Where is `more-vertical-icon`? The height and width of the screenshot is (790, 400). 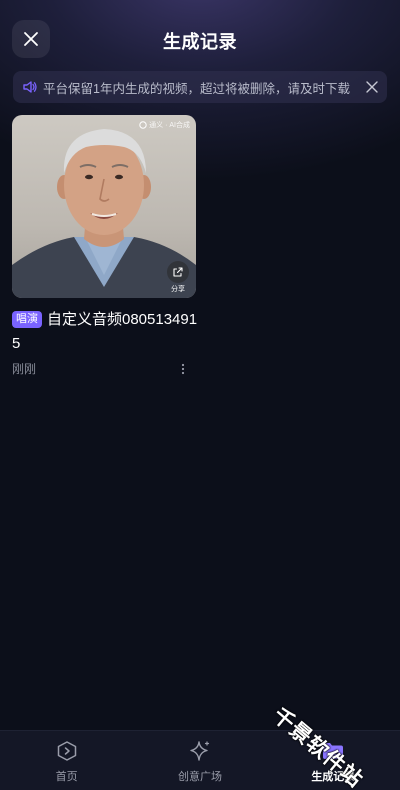 more-vertical-icon is located at coordinates (183, 368).